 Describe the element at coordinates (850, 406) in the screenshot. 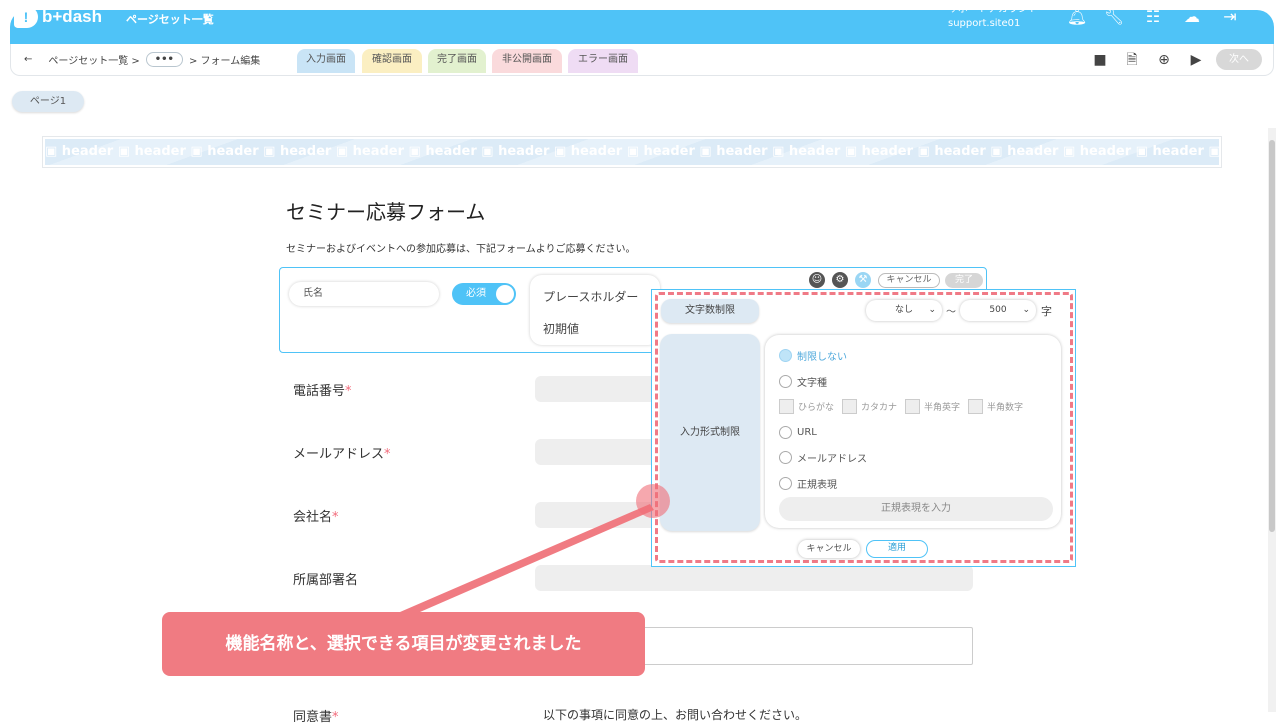

I see `checkbox-katakana` at that location.